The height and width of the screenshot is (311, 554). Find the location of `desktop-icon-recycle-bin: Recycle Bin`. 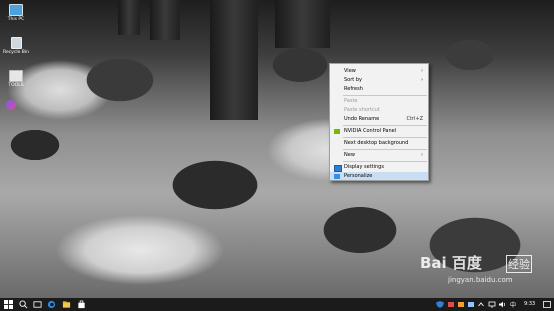

desktop-icon-recycle-bin: Recycle Bin is located at coordinates (16, 46).